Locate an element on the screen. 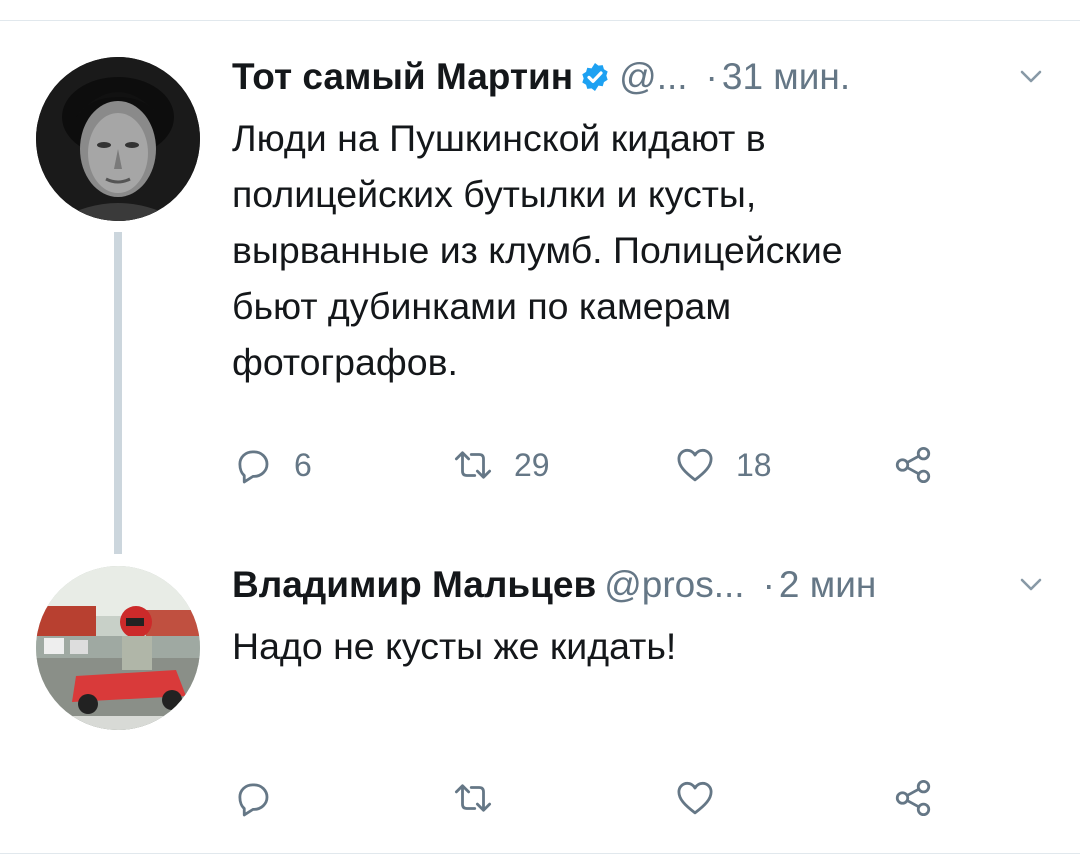  like-button is located at coordinates (705, 798).